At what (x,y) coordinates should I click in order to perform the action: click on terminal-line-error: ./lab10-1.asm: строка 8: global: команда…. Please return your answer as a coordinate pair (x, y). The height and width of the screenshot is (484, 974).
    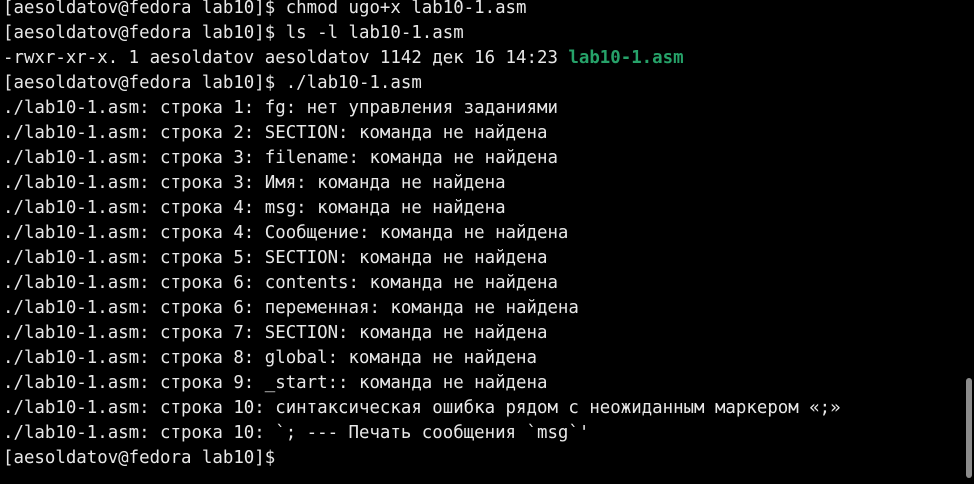
    Looking at the image, I should click on (270, 358).